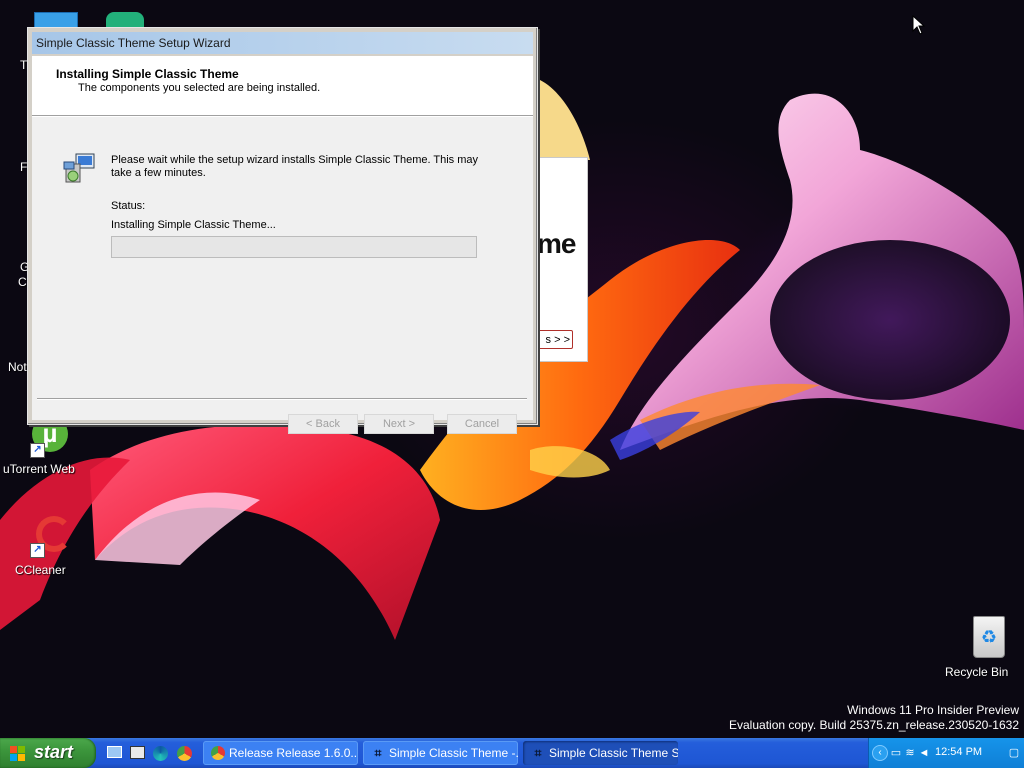  I want to click on windows-flag-icon, so click(17, 753).